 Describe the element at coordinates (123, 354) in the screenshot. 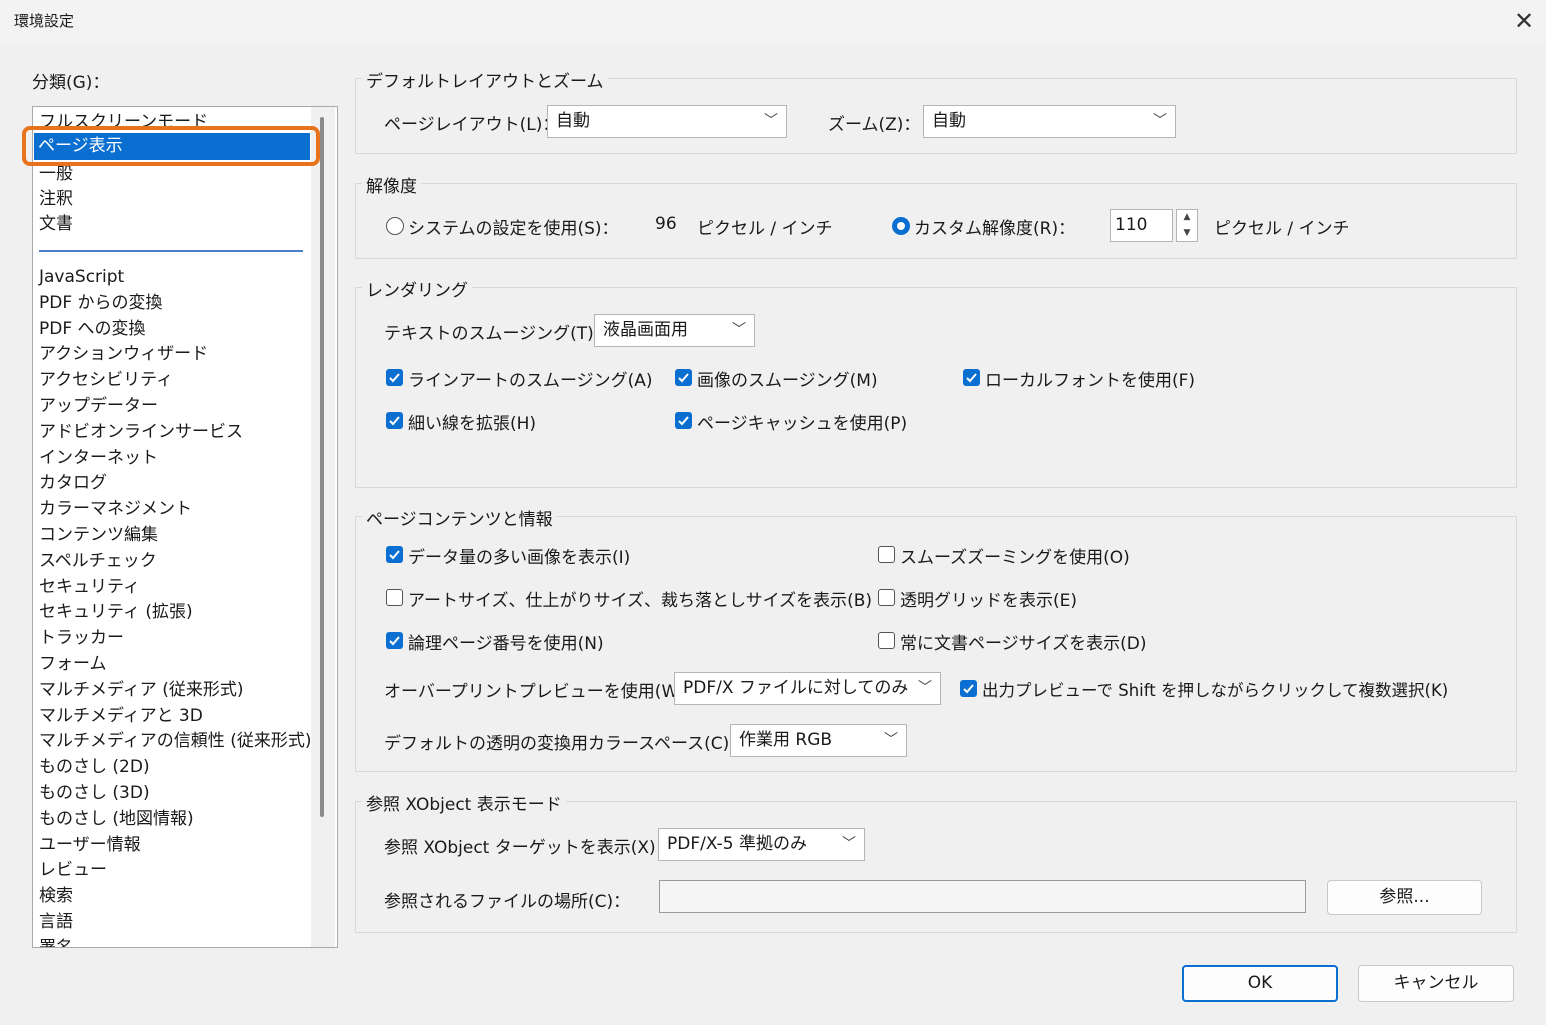

I see `list-item: アクションウィザード` at that location.